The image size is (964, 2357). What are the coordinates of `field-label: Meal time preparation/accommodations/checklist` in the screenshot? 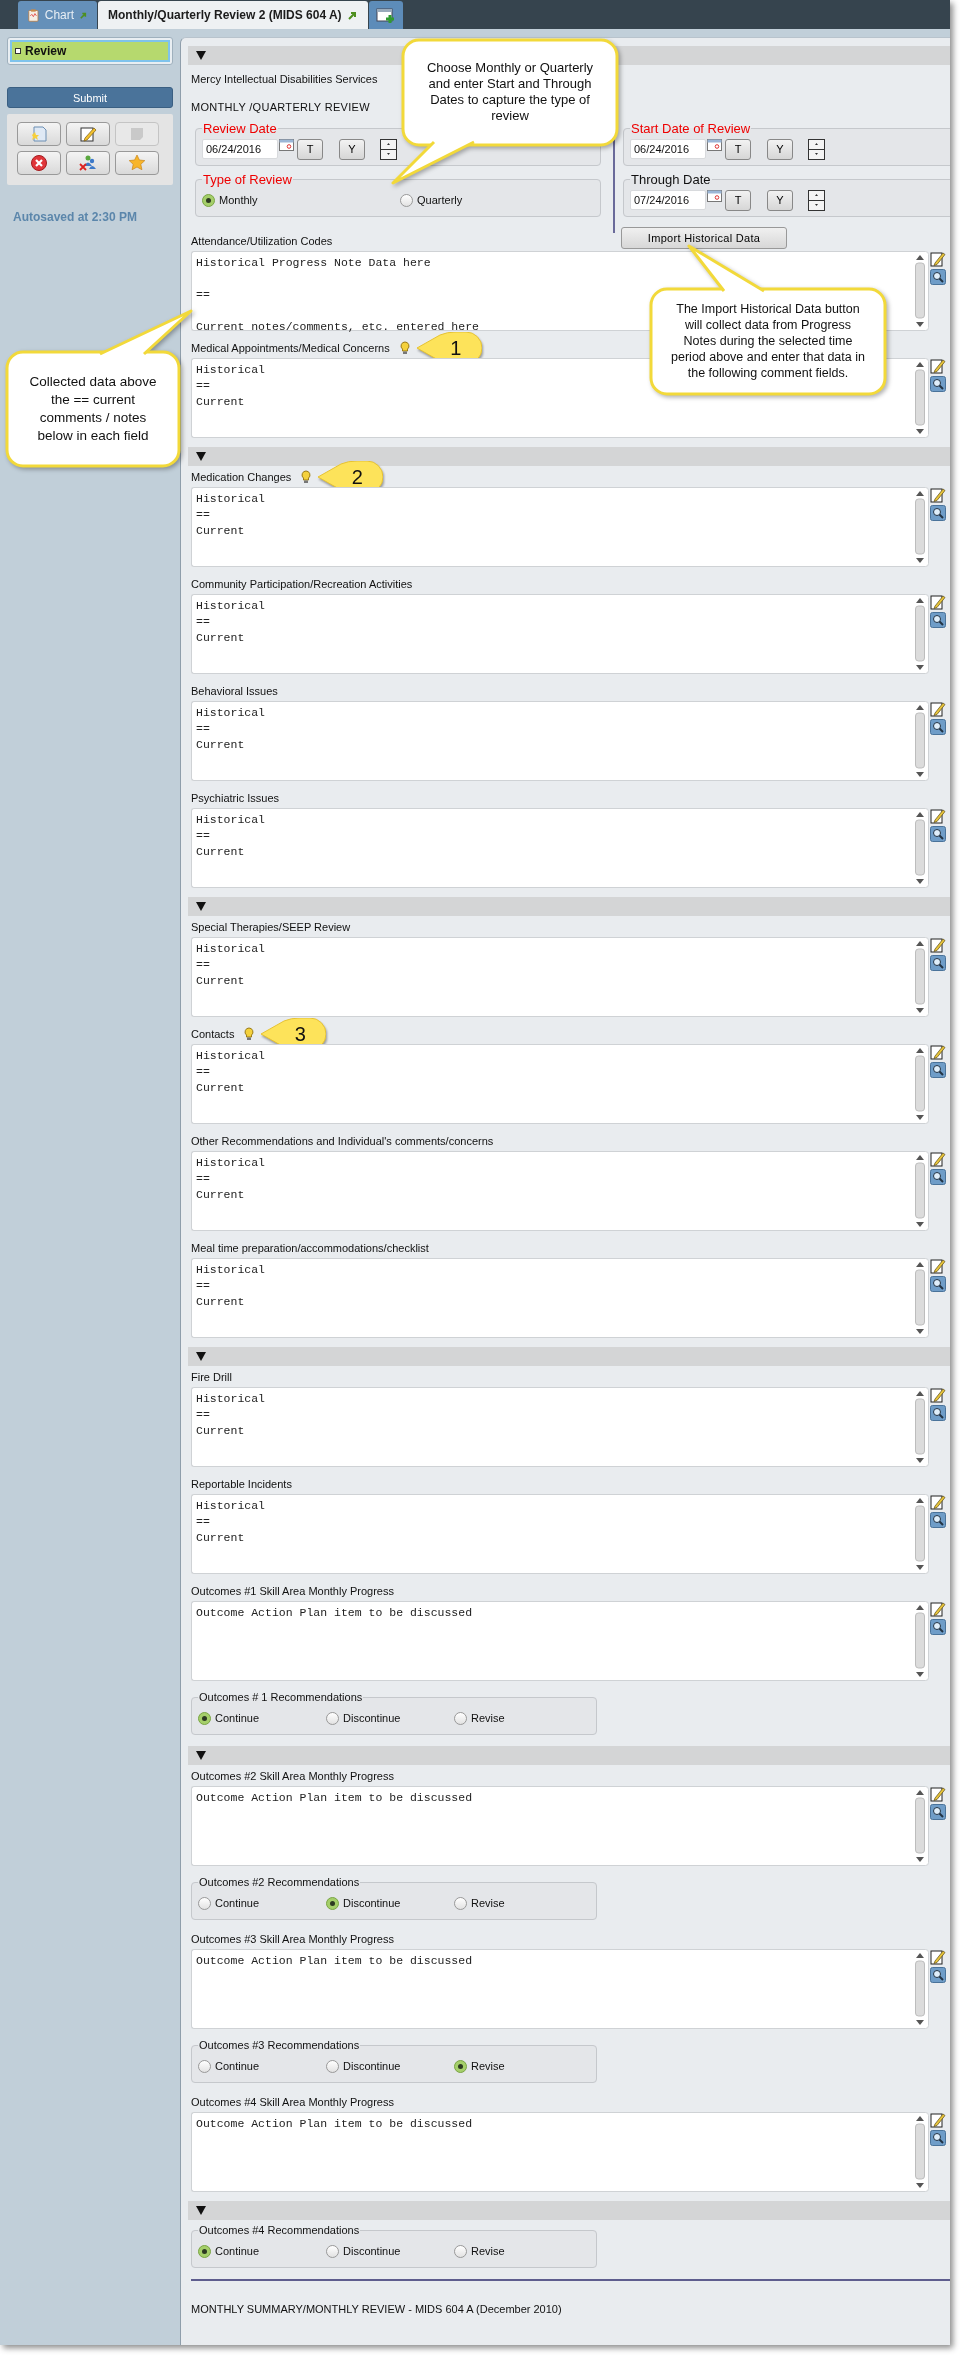 It's located at (310, 1248).